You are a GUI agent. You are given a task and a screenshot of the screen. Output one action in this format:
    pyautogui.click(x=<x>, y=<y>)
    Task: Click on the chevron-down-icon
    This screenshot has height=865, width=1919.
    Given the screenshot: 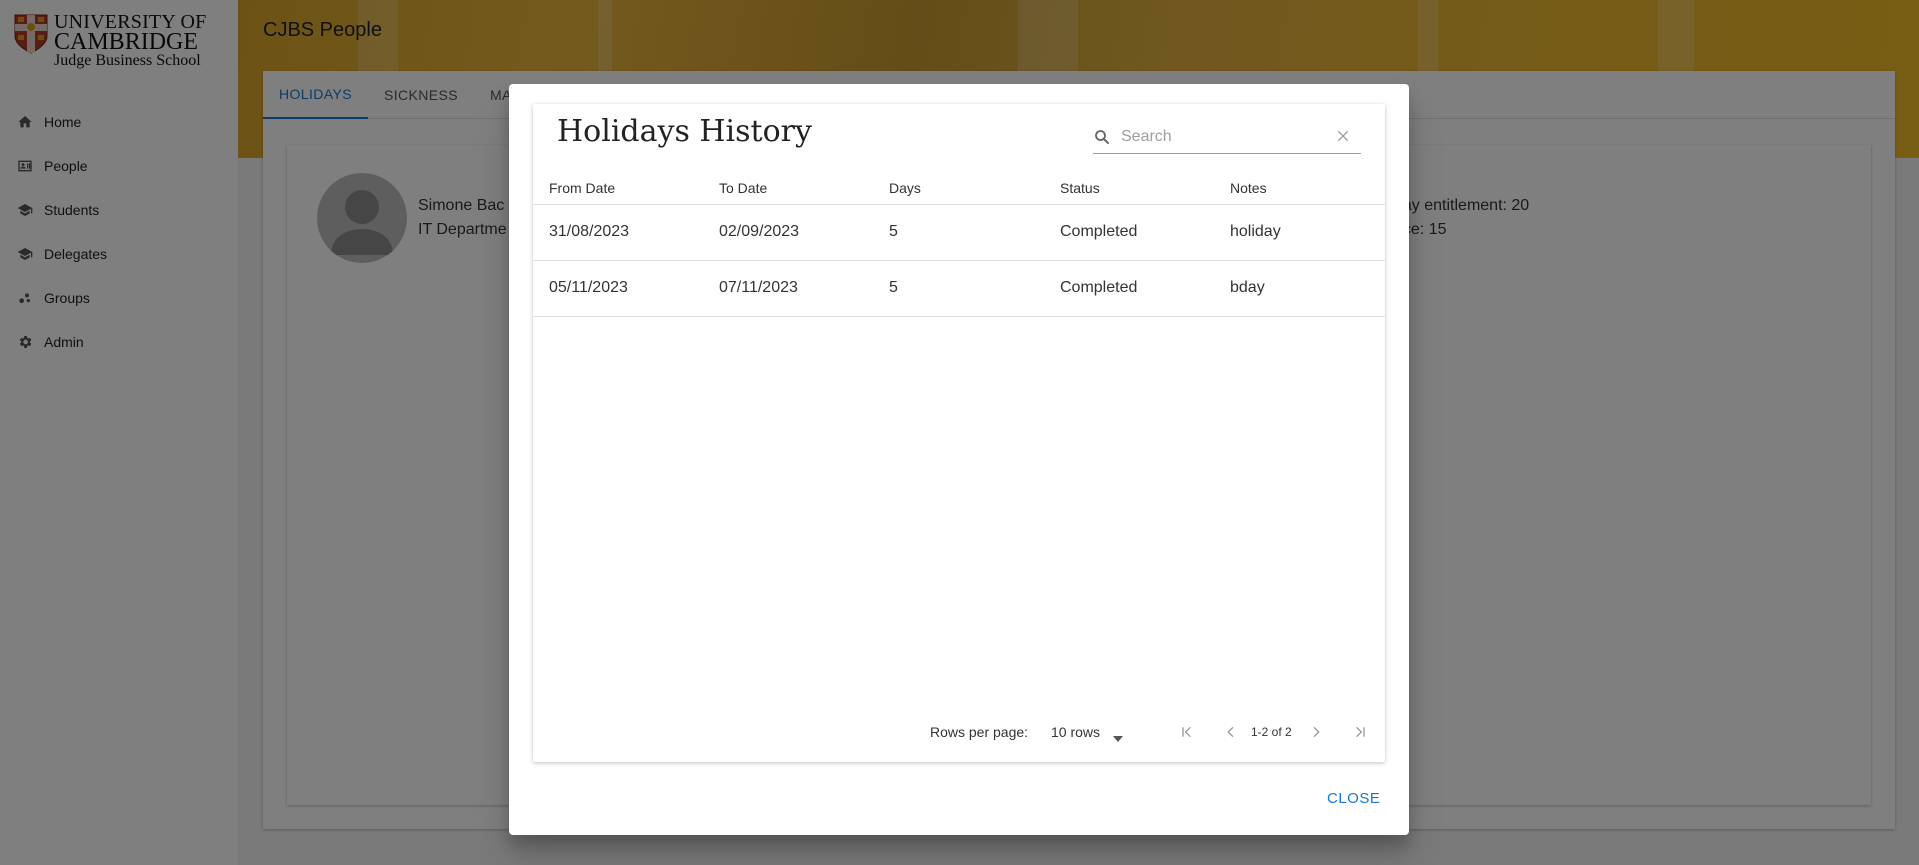 What is the action you would take?
    pyautogui.click(x=1118, y=737)
    